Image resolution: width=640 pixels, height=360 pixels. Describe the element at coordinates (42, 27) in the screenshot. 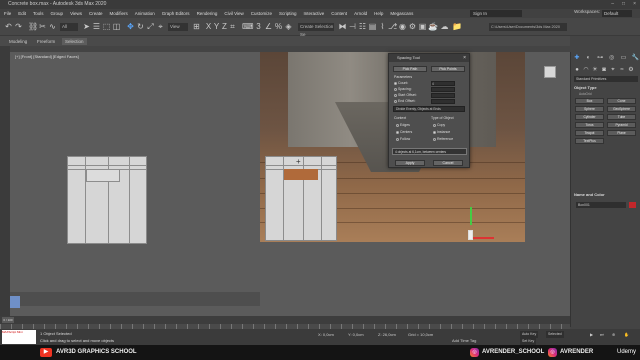

I see `unlink-icon: ✂` at that location.